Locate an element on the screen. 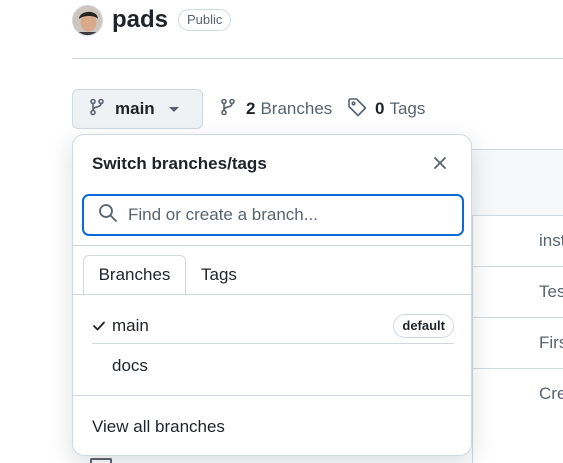 The image size is (563, 463). tags-link: 0 Tags is located at coordinates (386, 109).